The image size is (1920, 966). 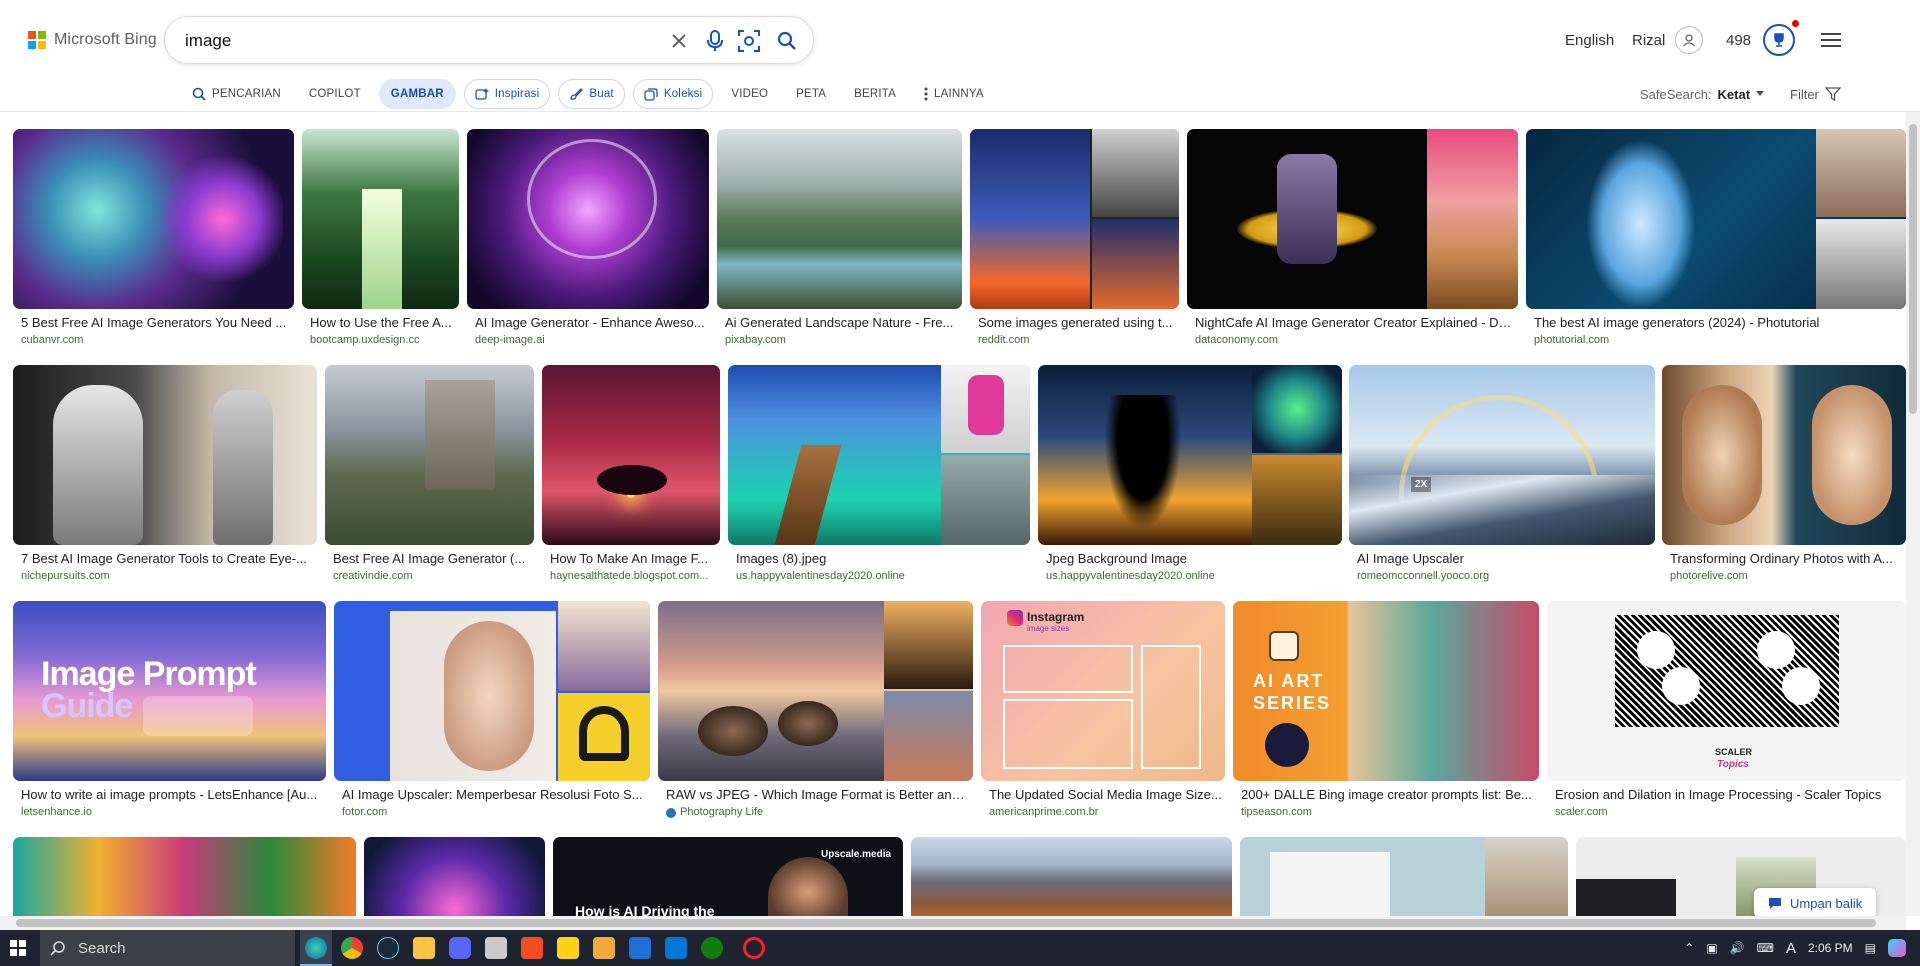 I want to click on rewards-button: 498, so click(x=1763, y=40).